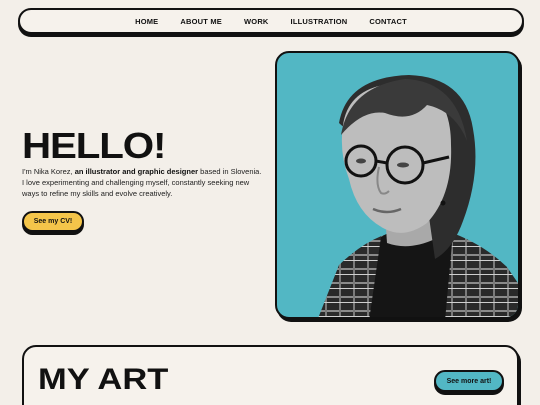  I want to click on see-cv-button: See my CV!, so click(53, 221).